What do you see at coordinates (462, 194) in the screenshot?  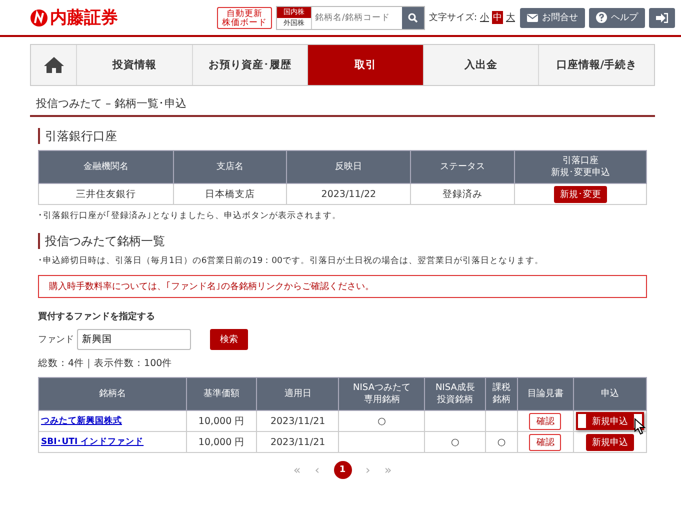 I see `table-cell: 登録済み` at bounding box center [462, 194].